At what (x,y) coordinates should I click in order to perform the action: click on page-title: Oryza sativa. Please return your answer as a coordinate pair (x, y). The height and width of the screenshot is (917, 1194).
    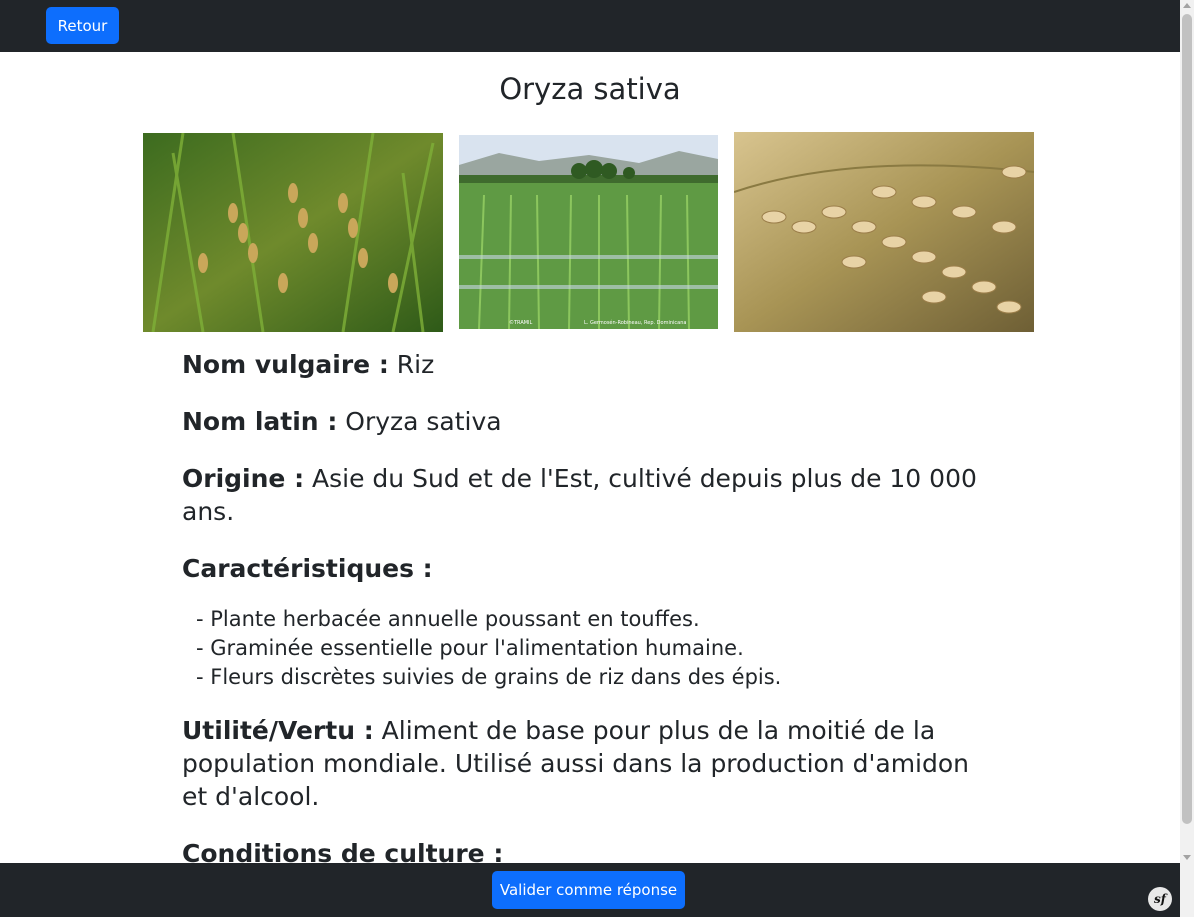
    Looking at the image, I should click on (590, 89).